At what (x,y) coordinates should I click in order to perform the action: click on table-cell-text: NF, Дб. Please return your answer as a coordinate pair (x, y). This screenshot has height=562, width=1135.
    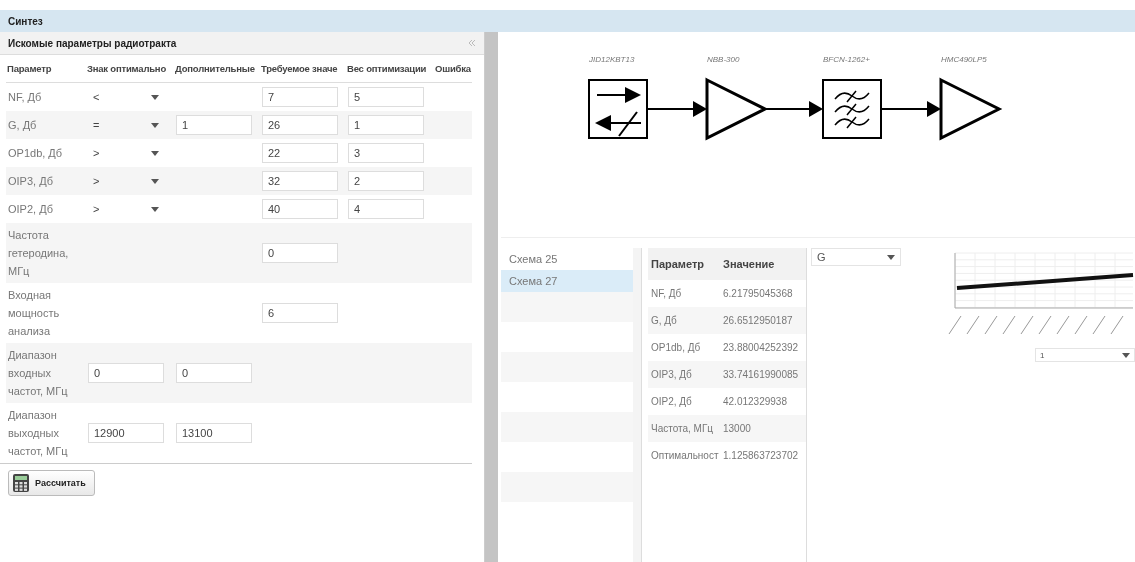
    Looking at the image, I should click on (666, 294).